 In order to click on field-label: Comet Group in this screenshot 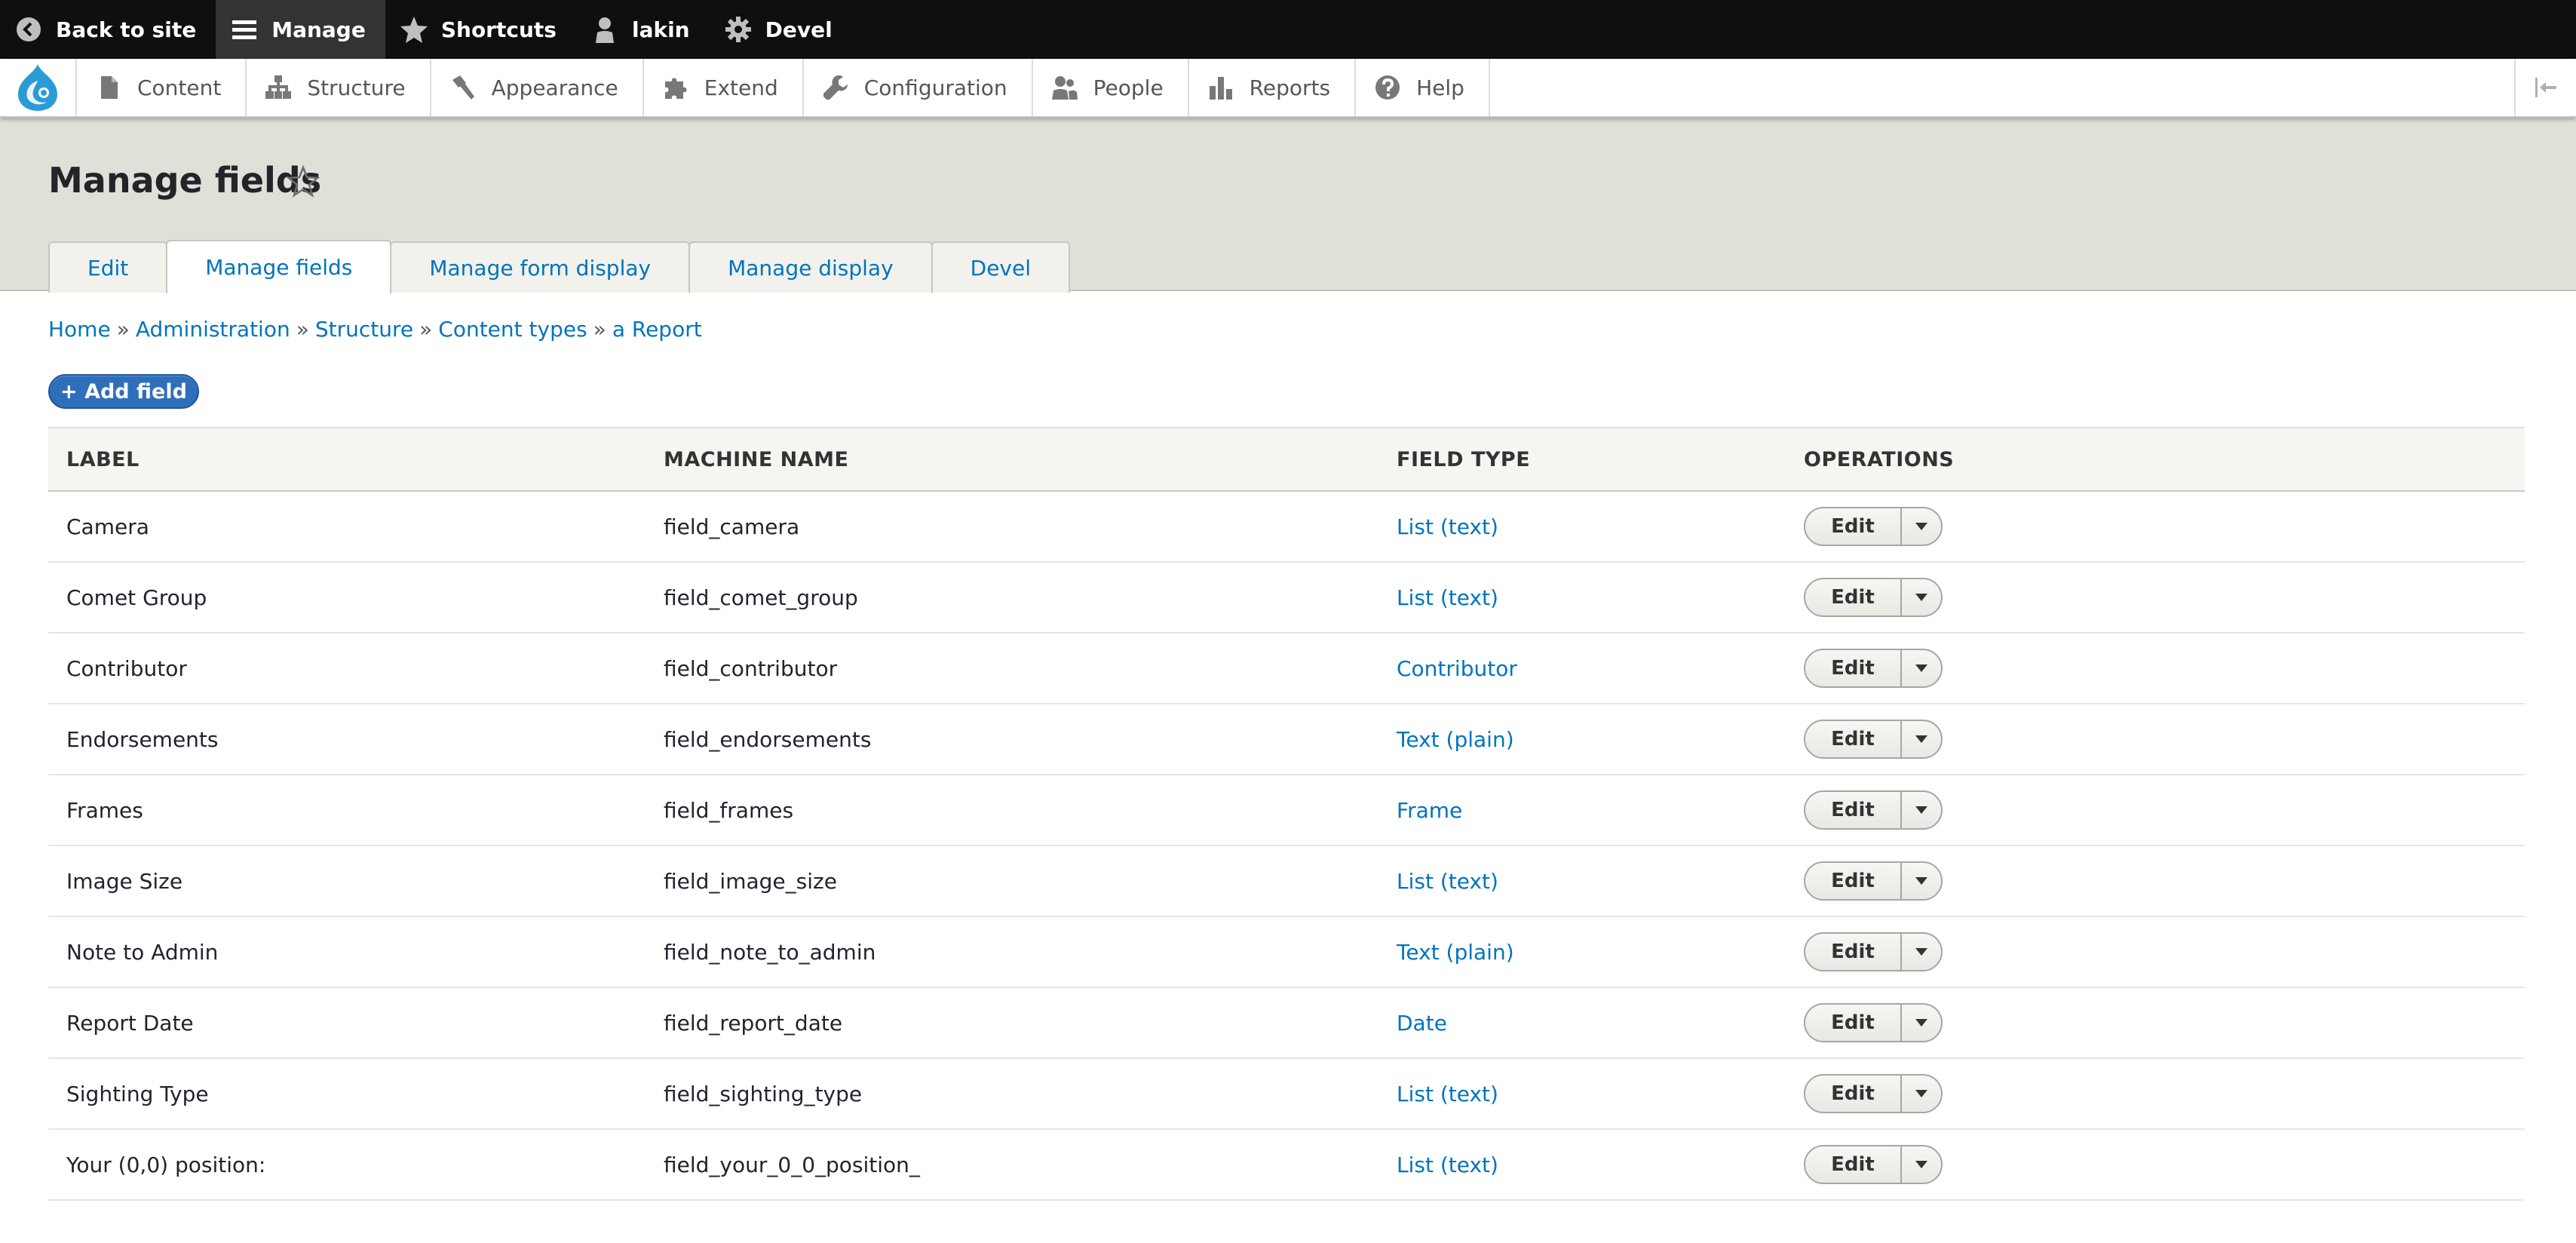, I will do `click(136, 598)`.